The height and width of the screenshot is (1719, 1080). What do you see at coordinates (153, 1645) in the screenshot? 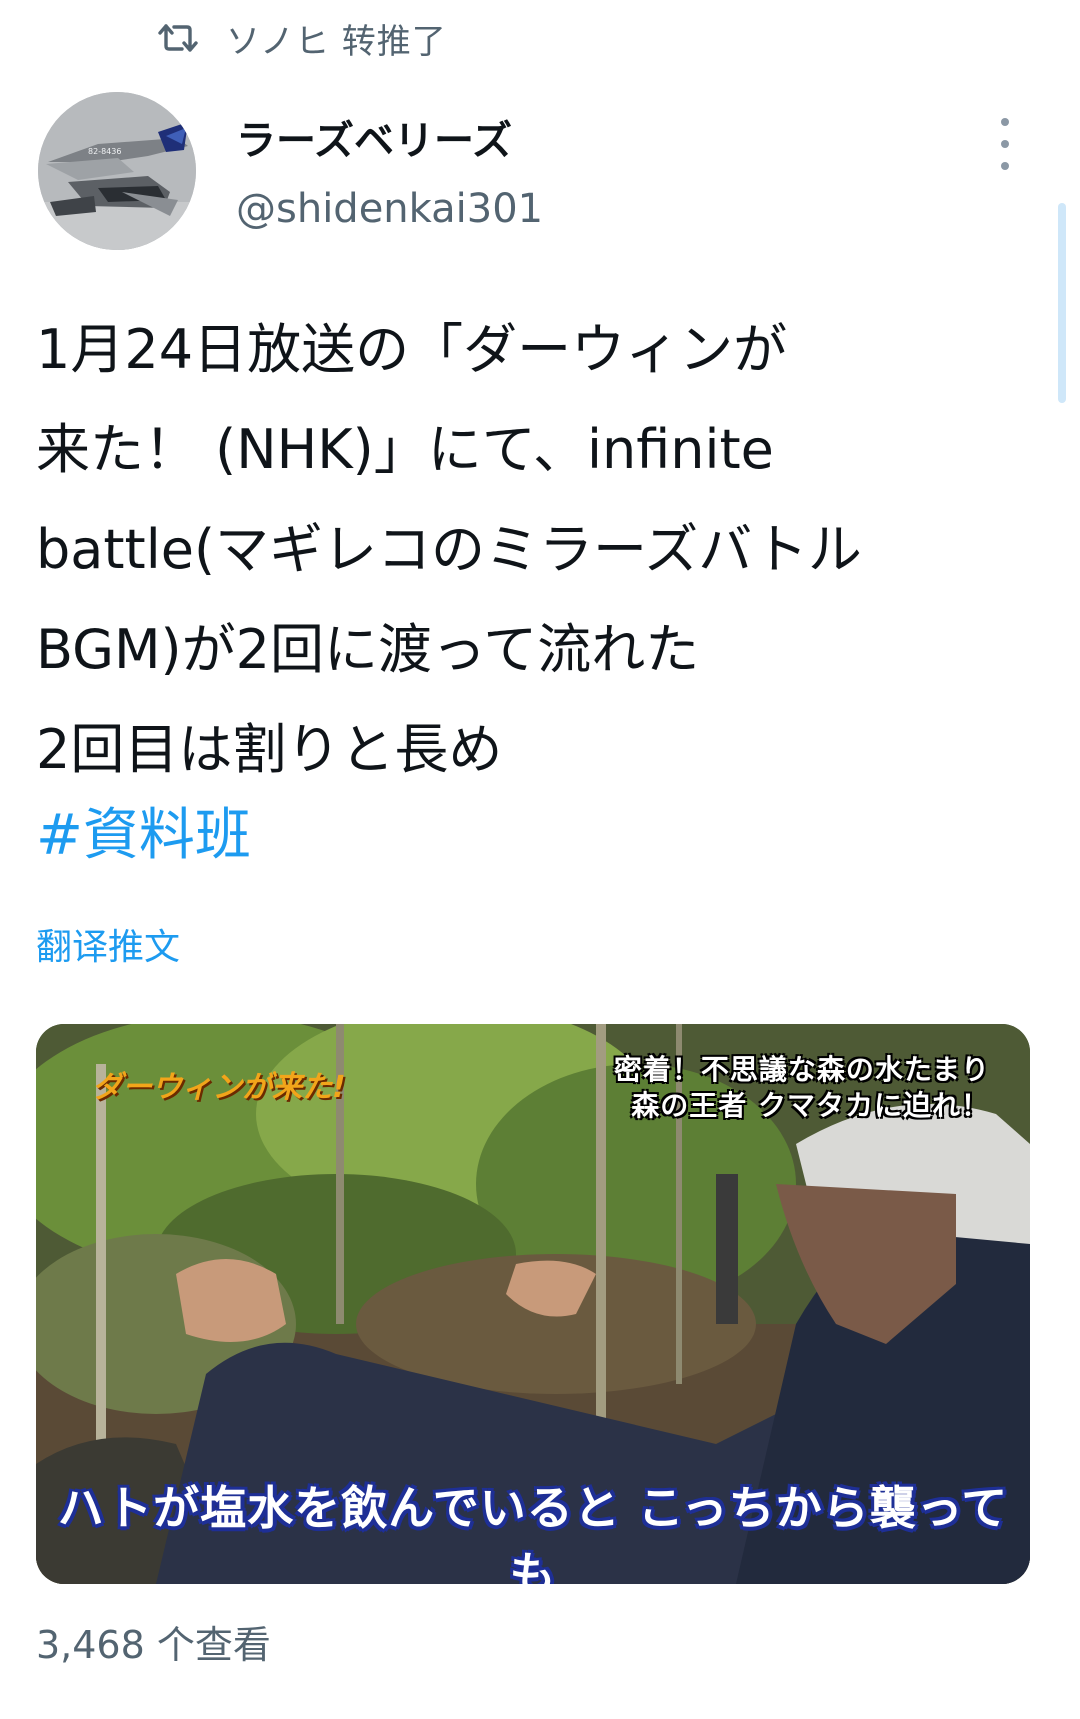
I see `view-count: 3,468 个查看` at bounding box center [153, 1645].